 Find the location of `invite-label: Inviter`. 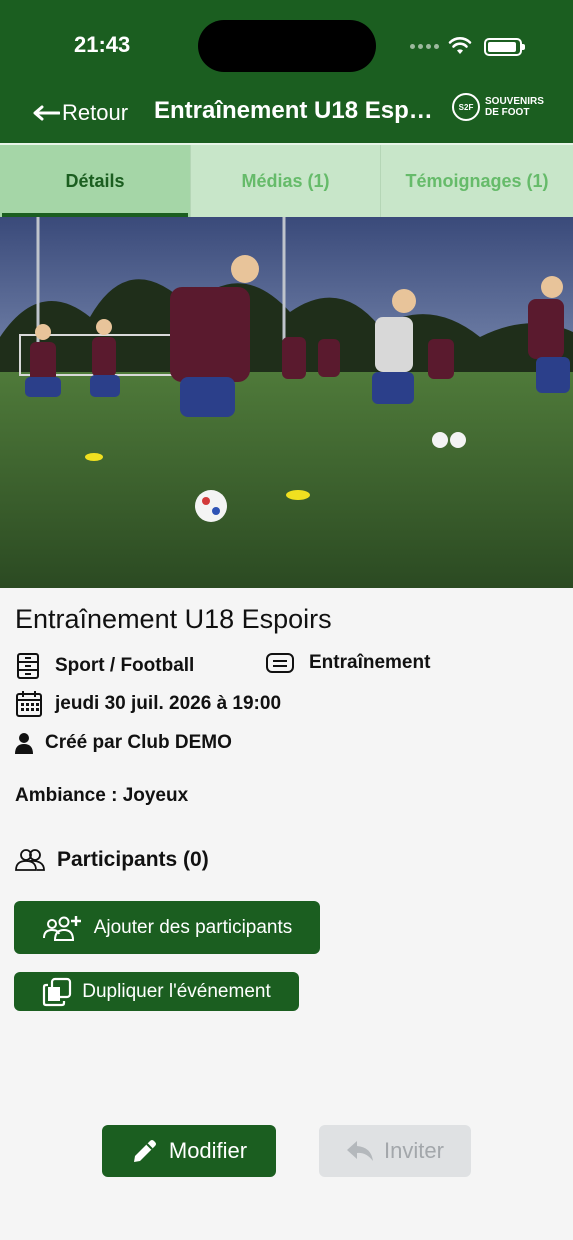

invite-label: Inviter is located at coordinates (414, 1150).